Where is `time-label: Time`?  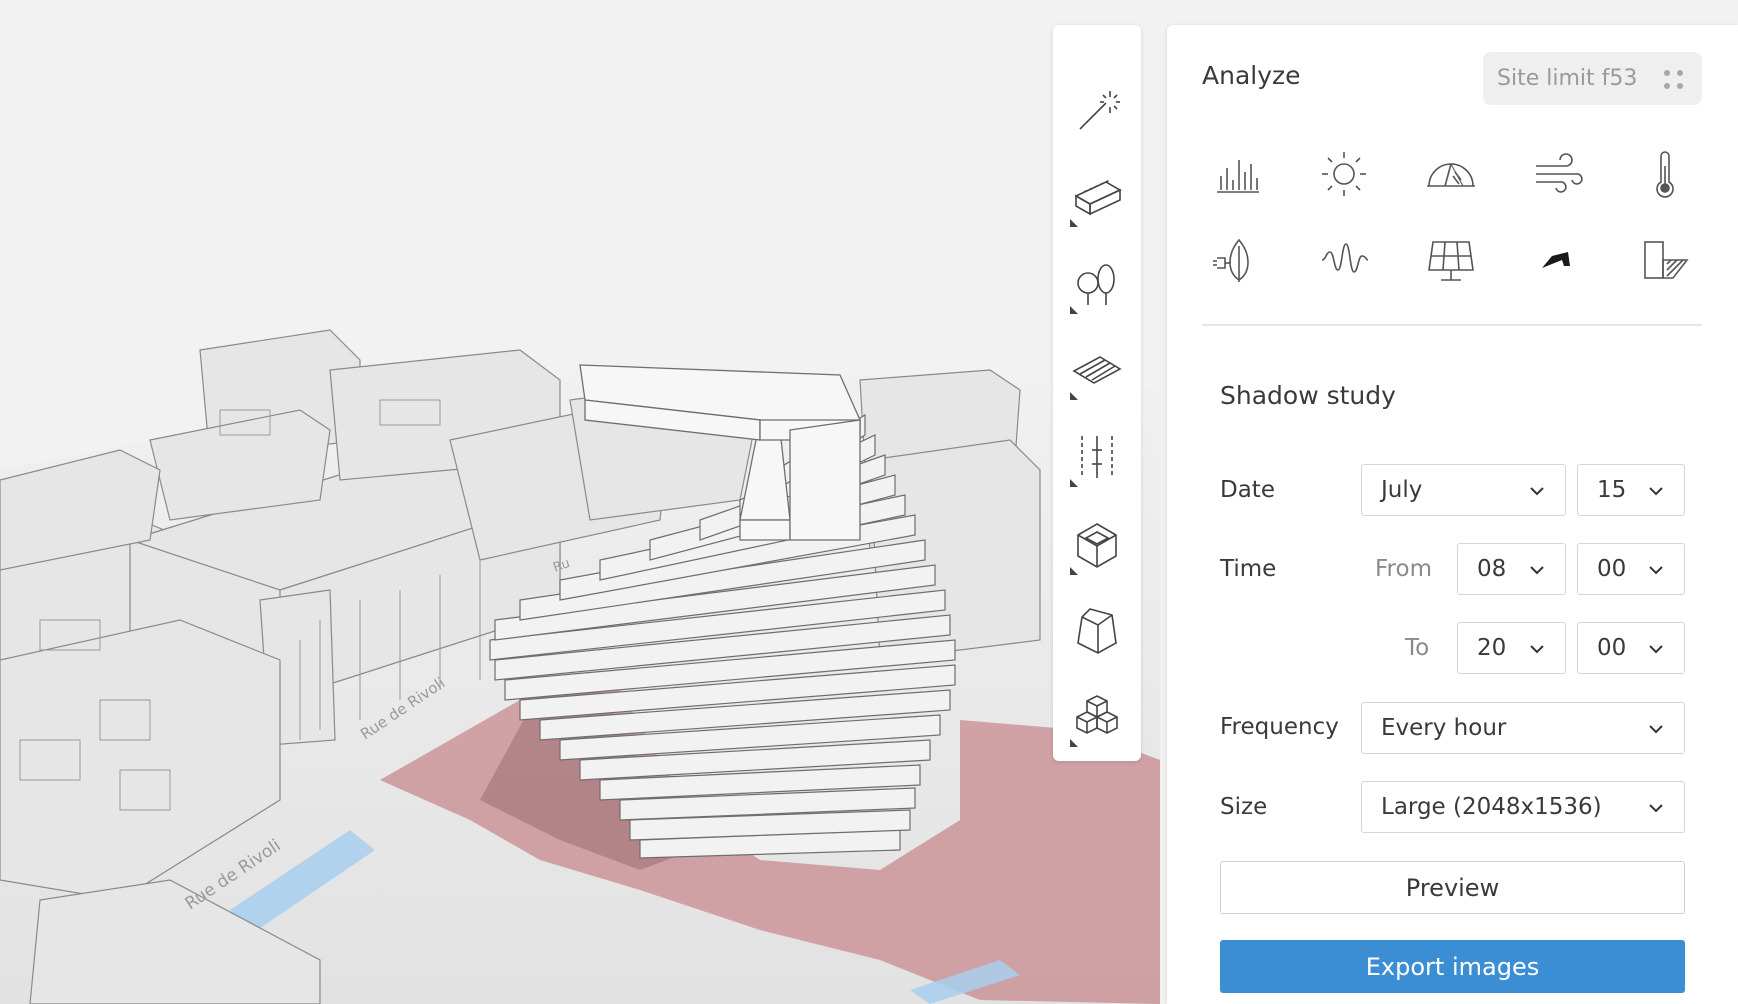
time-label: Time is located at coordinates (1248, 569).